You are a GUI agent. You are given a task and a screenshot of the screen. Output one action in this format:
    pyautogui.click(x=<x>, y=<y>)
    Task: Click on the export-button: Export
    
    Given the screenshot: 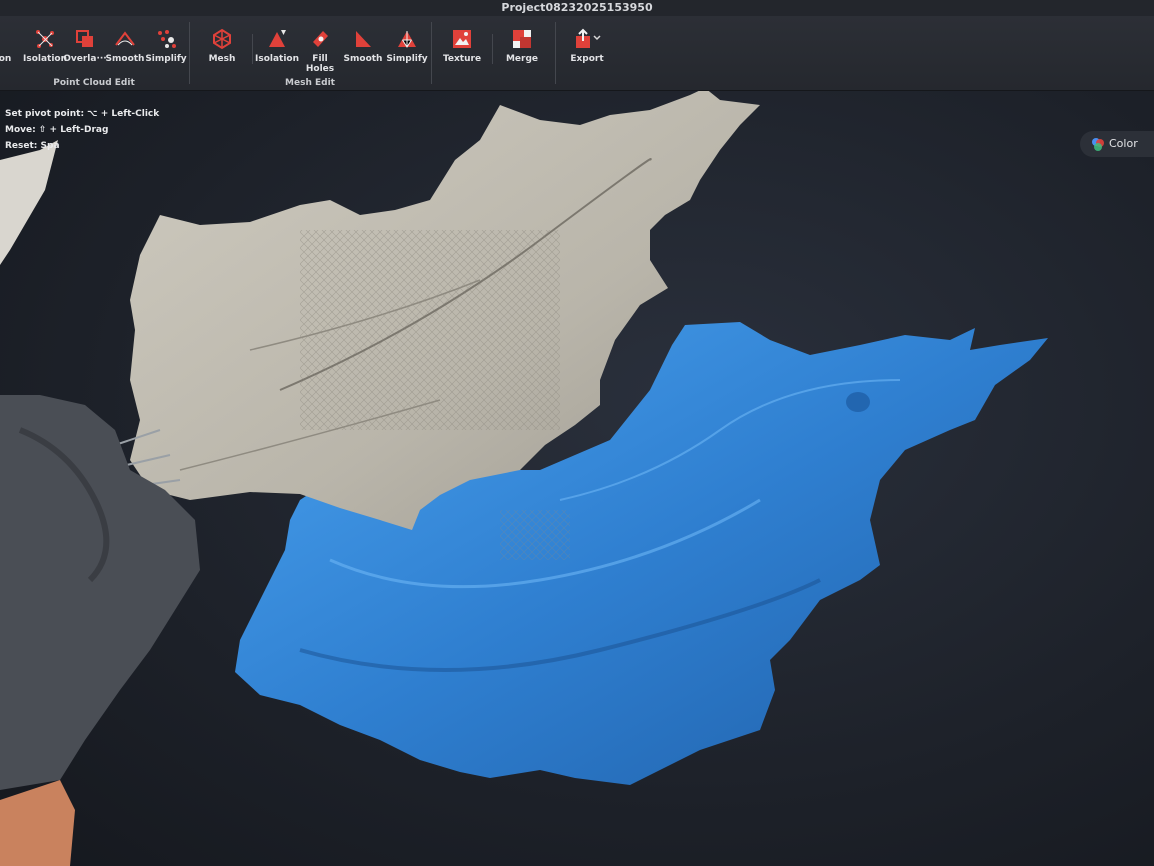 What is the action you would take?
    pyautogui.click(x=587, y=46)
    